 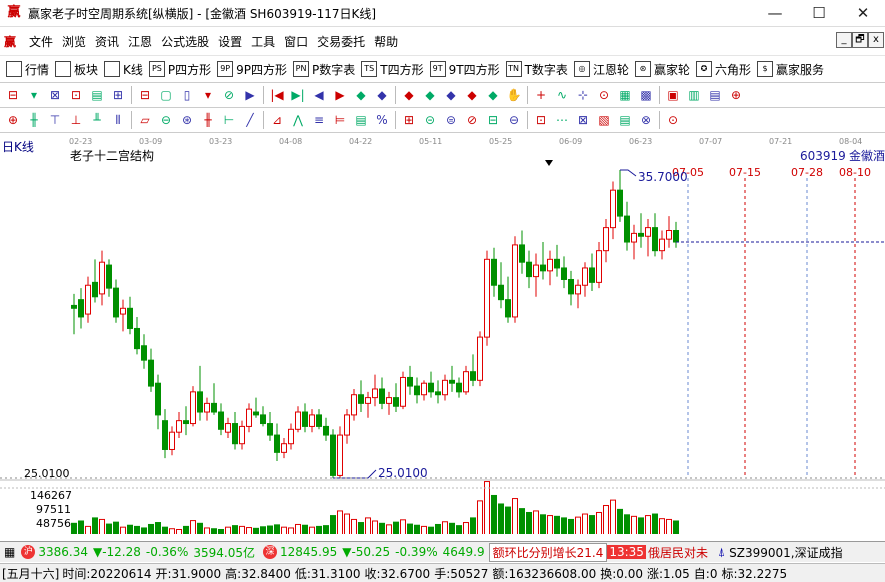 What do you see at coordinates (678, 552) in the screenshot?
I see `news-ticker-2: 俄居民对未` at bounding box center [678, 552].